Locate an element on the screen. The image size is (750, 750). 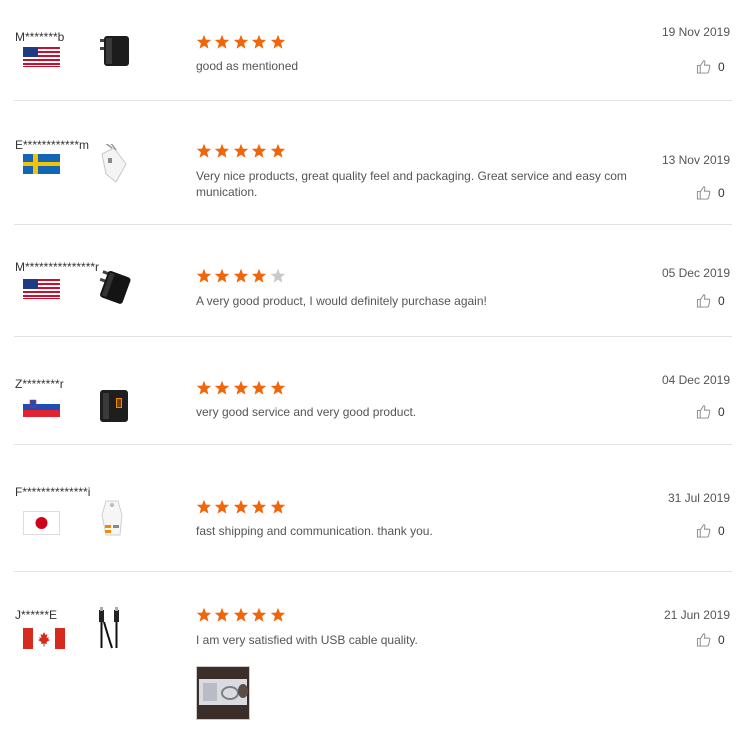
review-date: 19 Nov 2019 is located at coordinates (695, 32).